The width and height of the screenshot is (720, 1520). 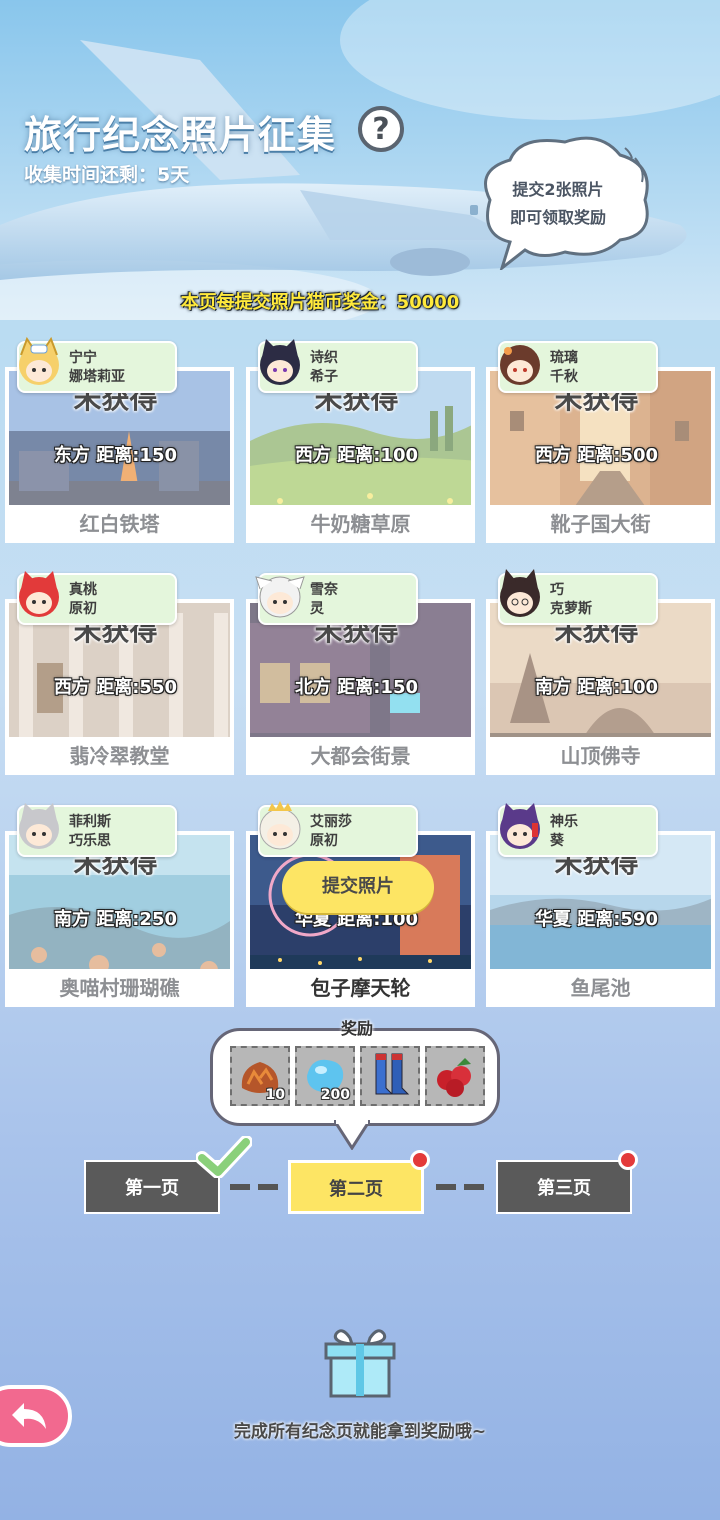 What do you see at coordinates (320, 302) in the screenshot?
I see `bonus-banner: 本页每提交照片猫币奖金：50000` at bounding box center [320, 302].